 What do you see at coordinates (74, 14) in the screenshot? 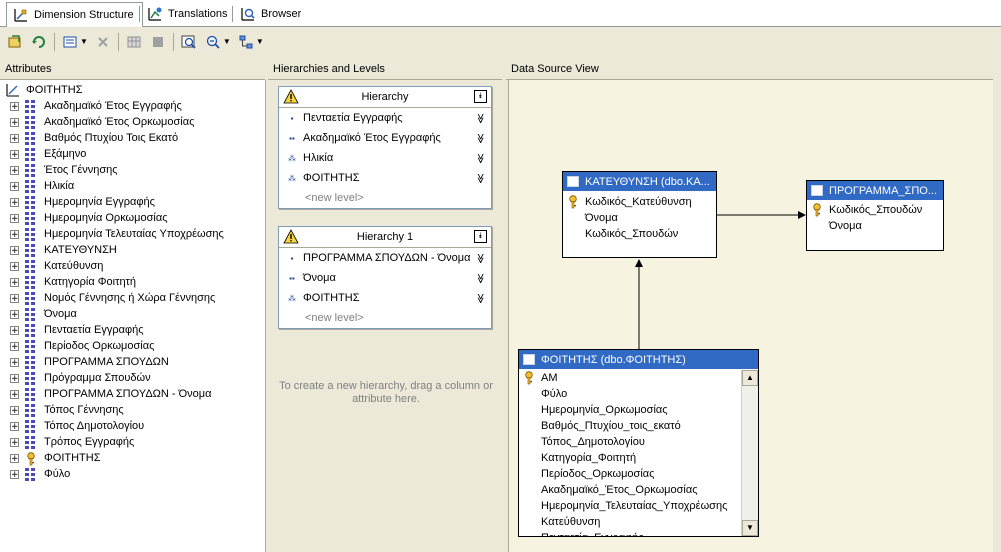
I see `tab-dimension-structure: Dimension Structure` at bounding box center [74, 14].